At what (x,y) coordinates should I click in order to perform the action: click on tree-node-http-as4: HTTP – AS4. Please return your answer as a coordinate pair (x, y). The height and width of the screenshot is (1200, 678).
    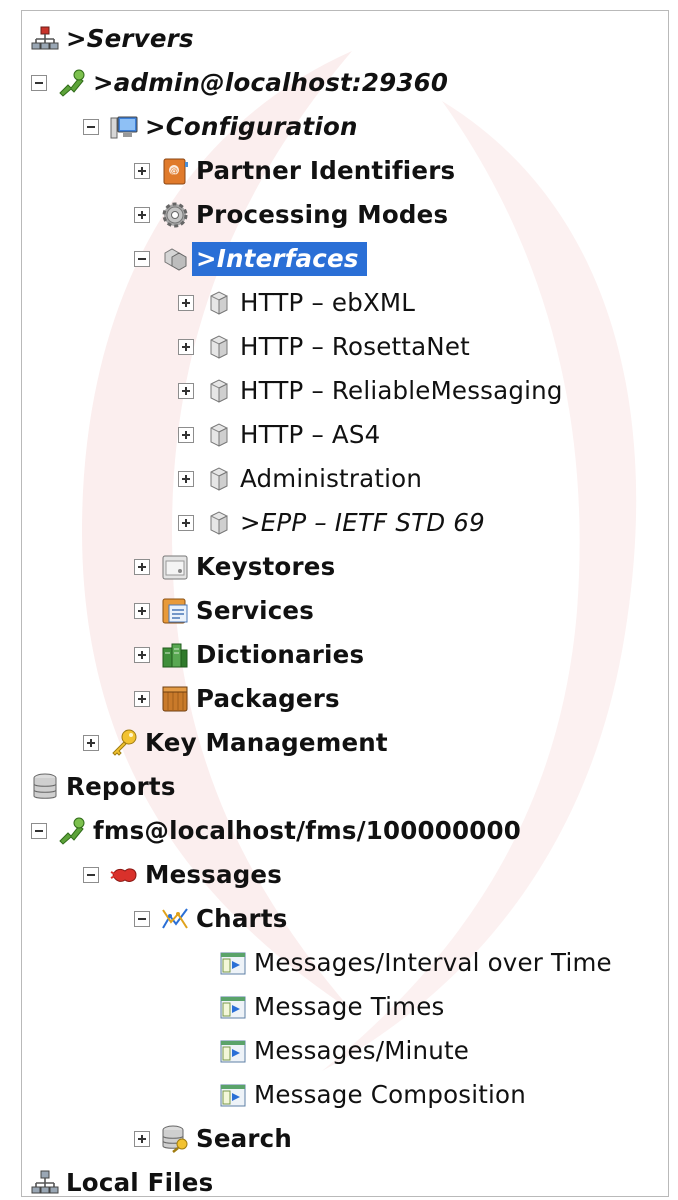
    Looking at the image, I should click on (345, 435).